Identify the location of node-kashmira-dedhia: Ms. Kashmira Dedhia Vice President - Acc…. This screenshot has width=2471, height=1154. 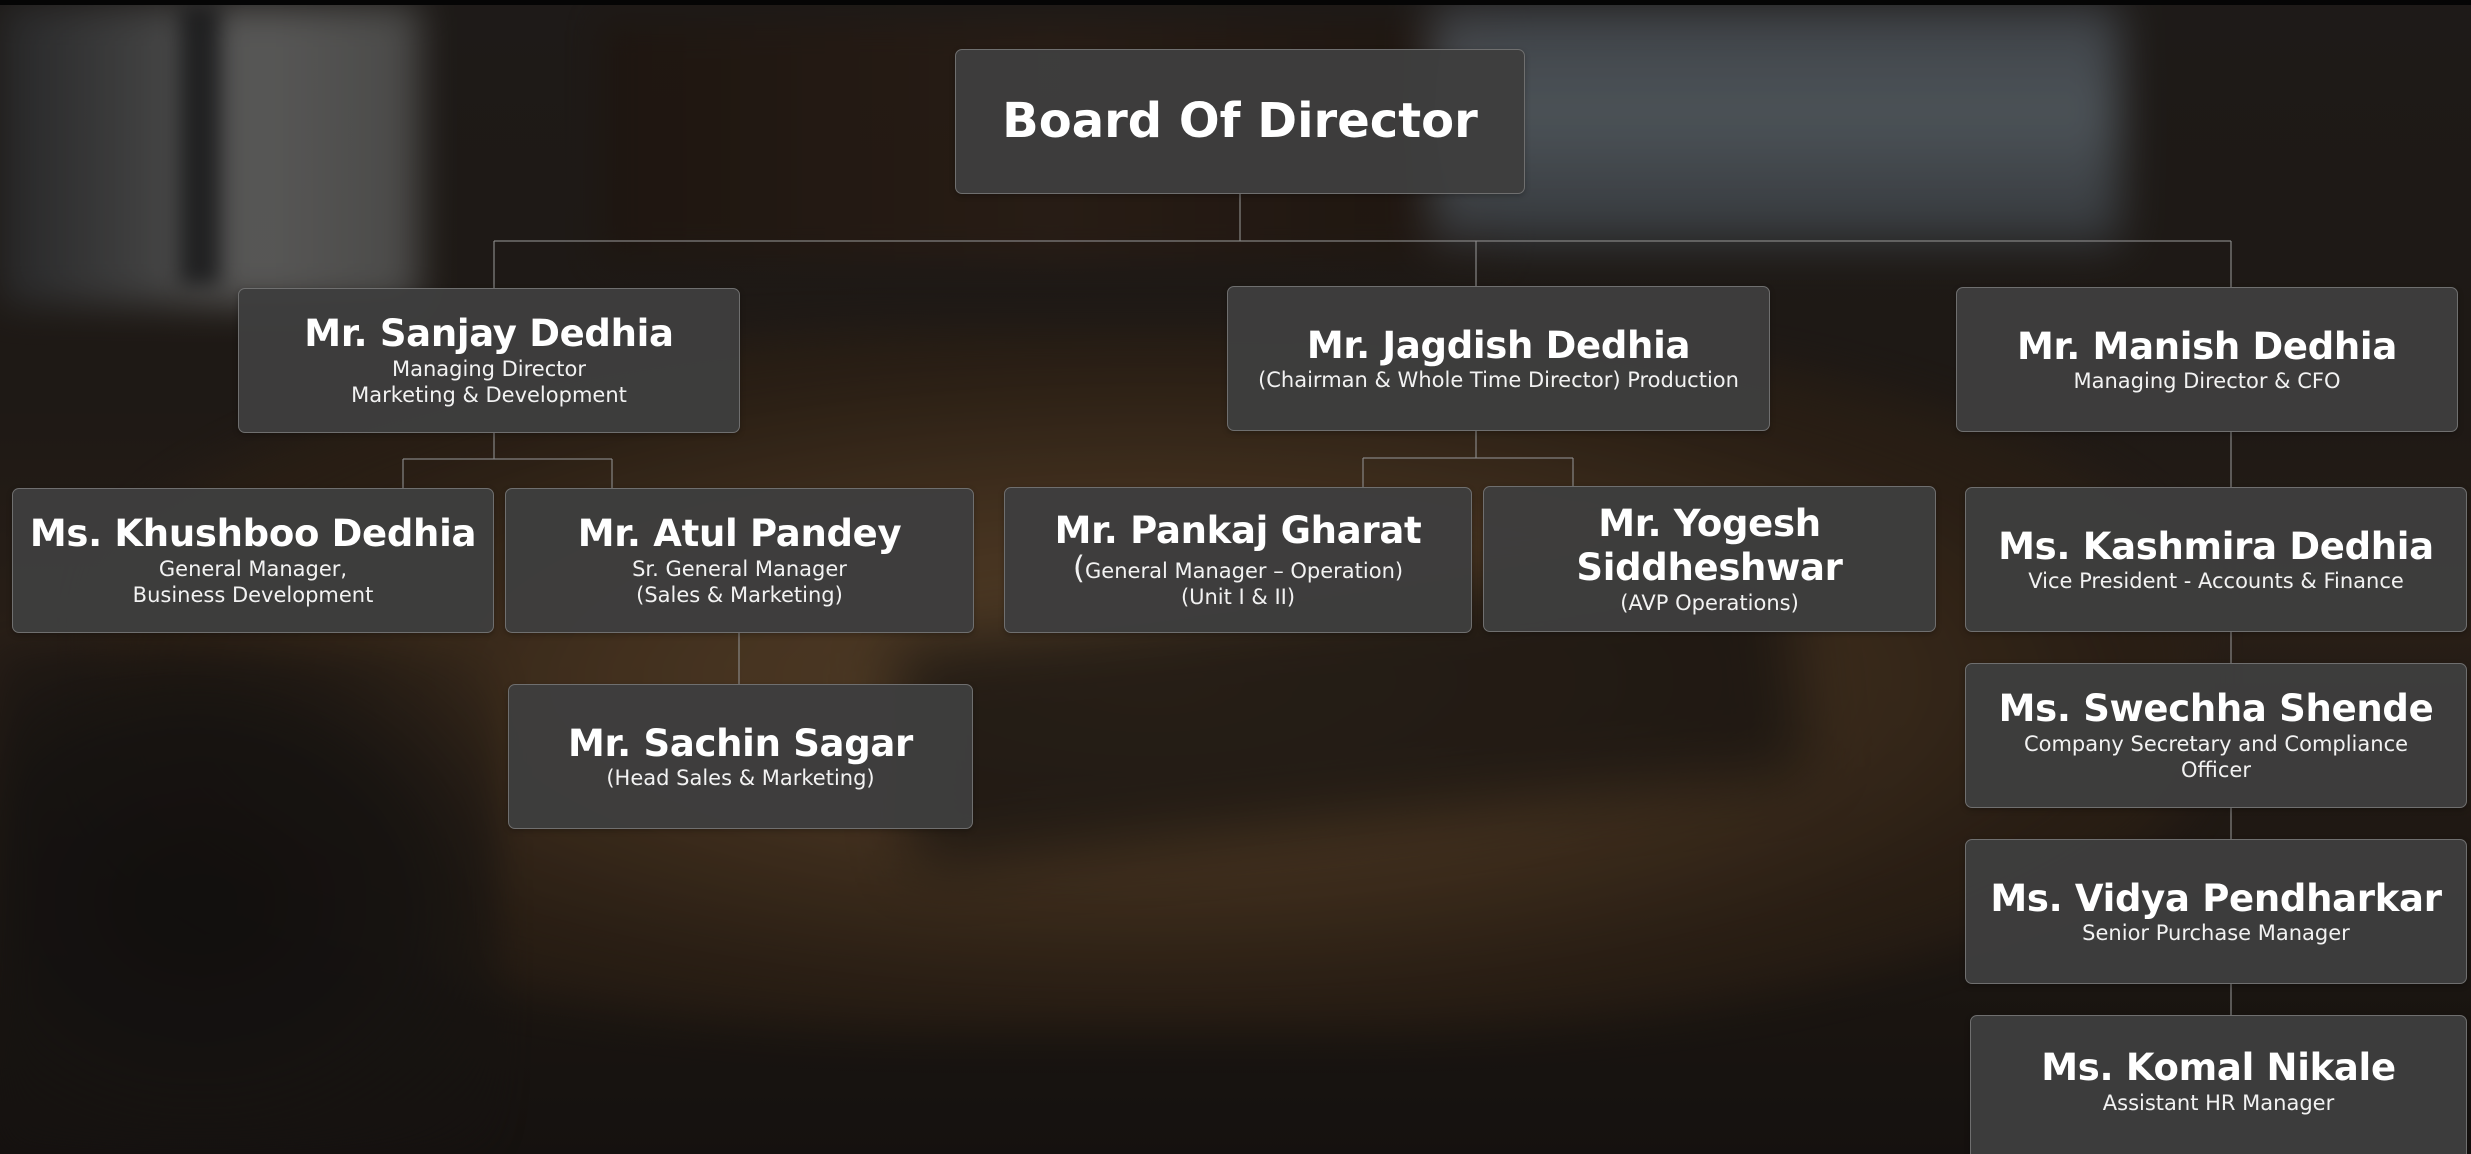
(2216, 559).